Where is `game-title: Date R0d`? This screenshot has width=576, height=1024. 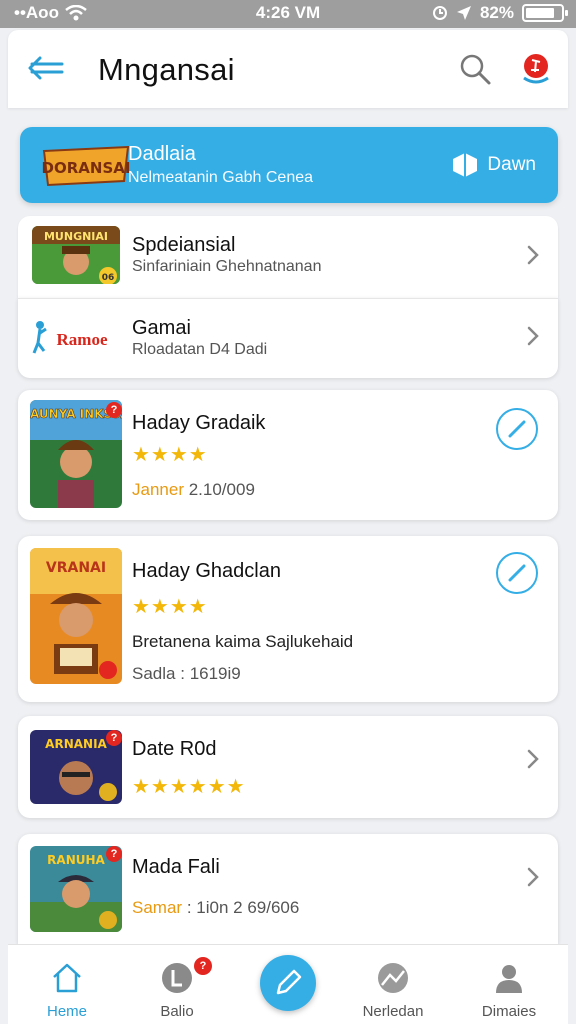 game-title: Date R0d is located at coordinates (174, 749).